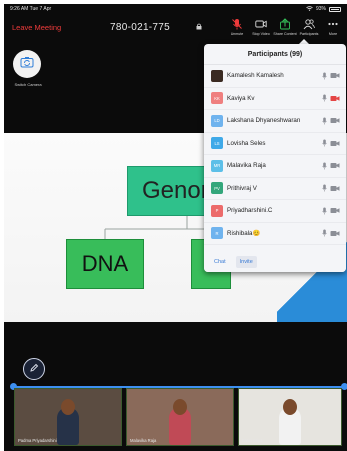  Describe the element at coordinates (275, 211) in the screenshot. I see `participant-row: P Priyadharshini.C` at that location.